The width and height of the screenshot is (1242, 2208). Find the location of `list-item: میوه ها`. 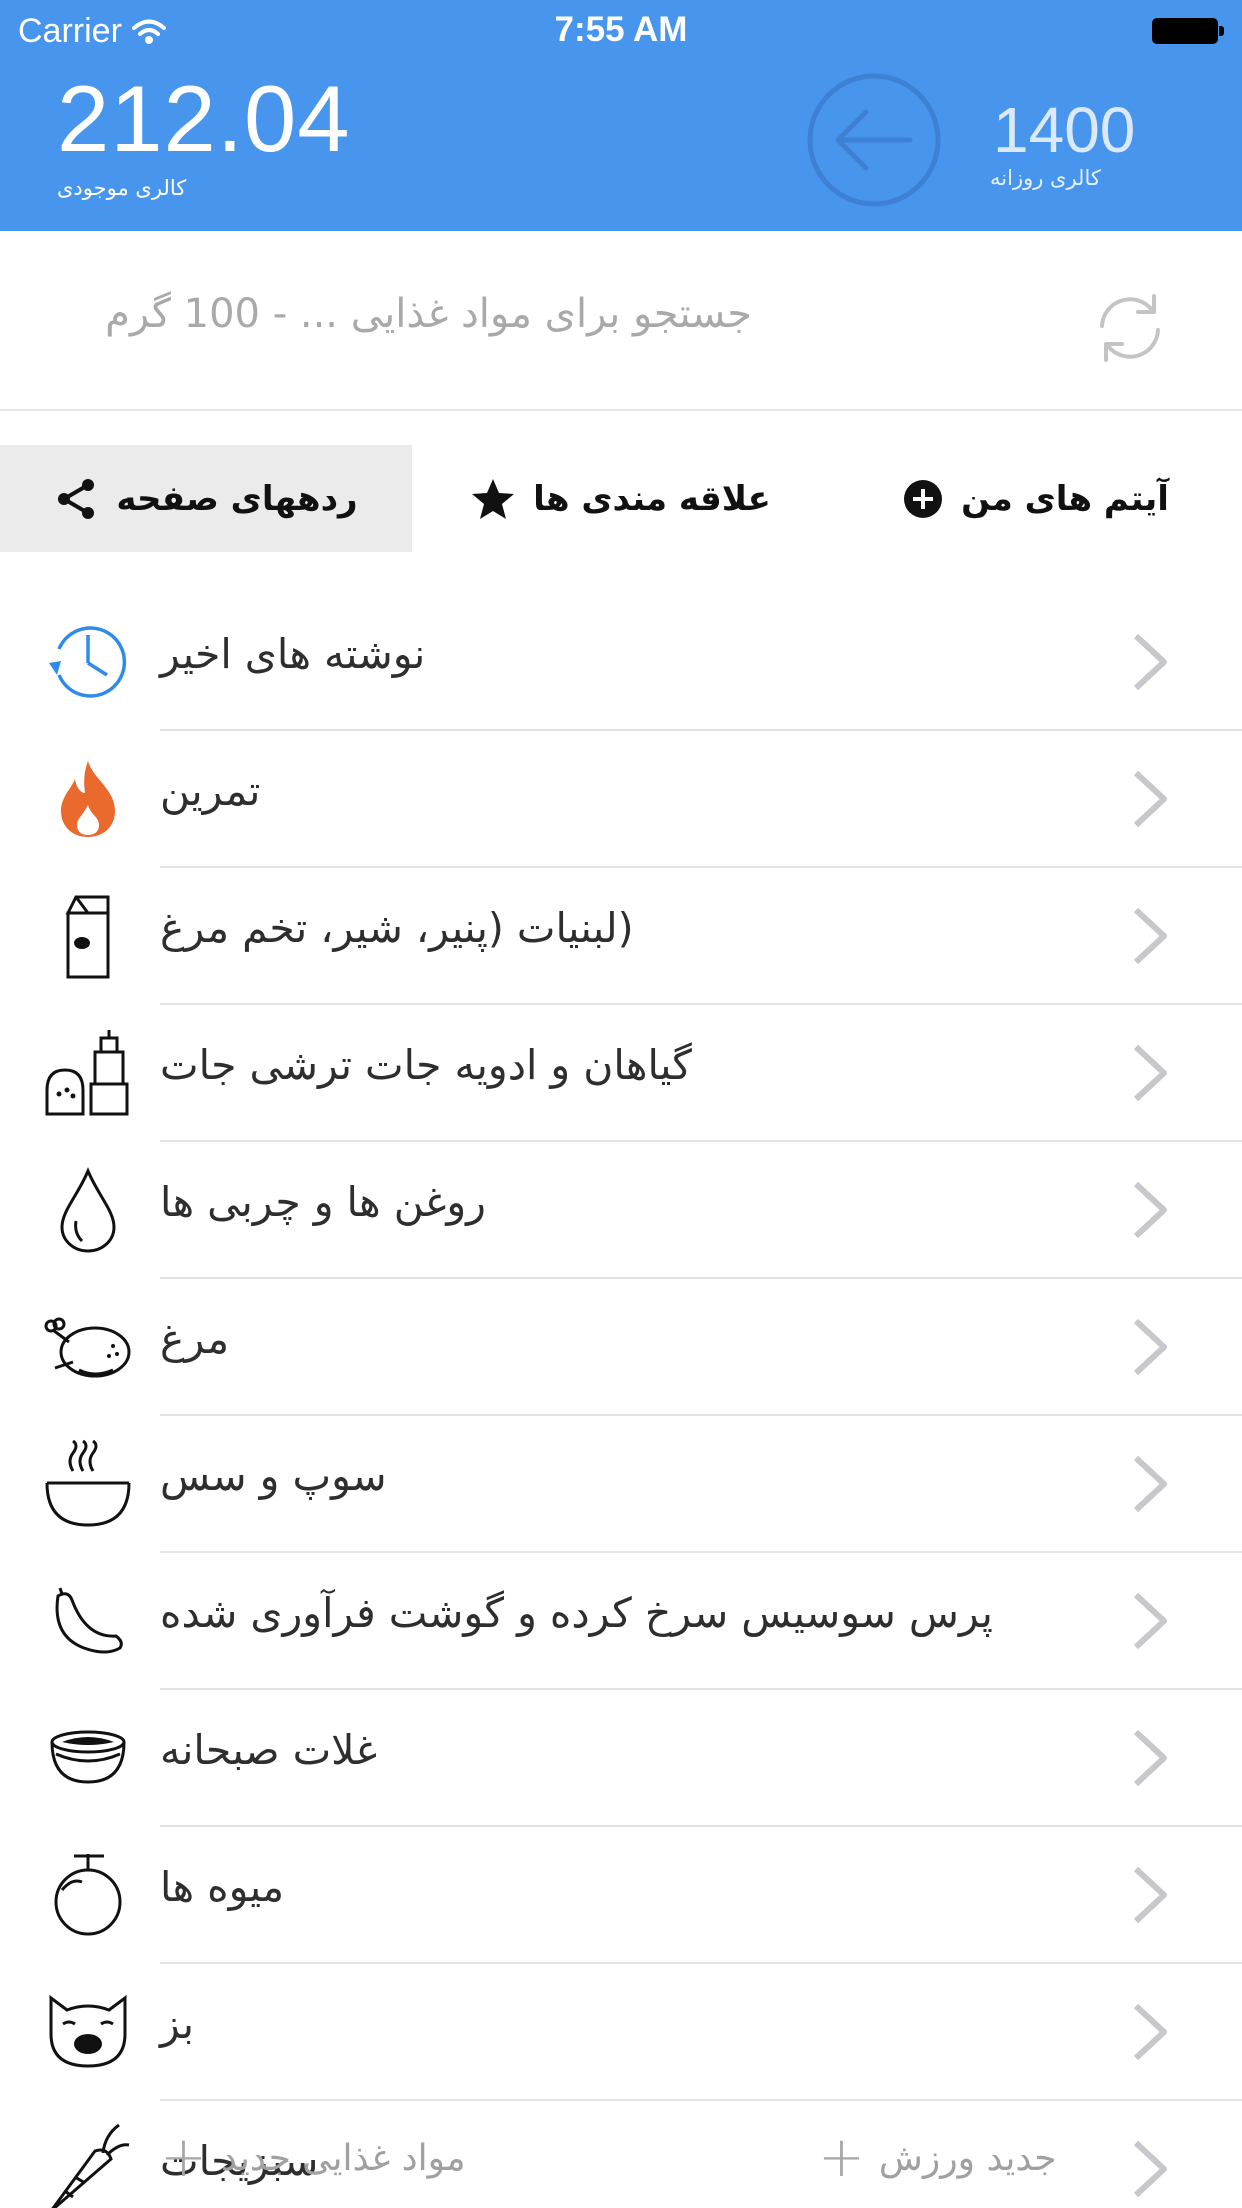

list-item: میوه ها is located at coordinates (621, 1895).